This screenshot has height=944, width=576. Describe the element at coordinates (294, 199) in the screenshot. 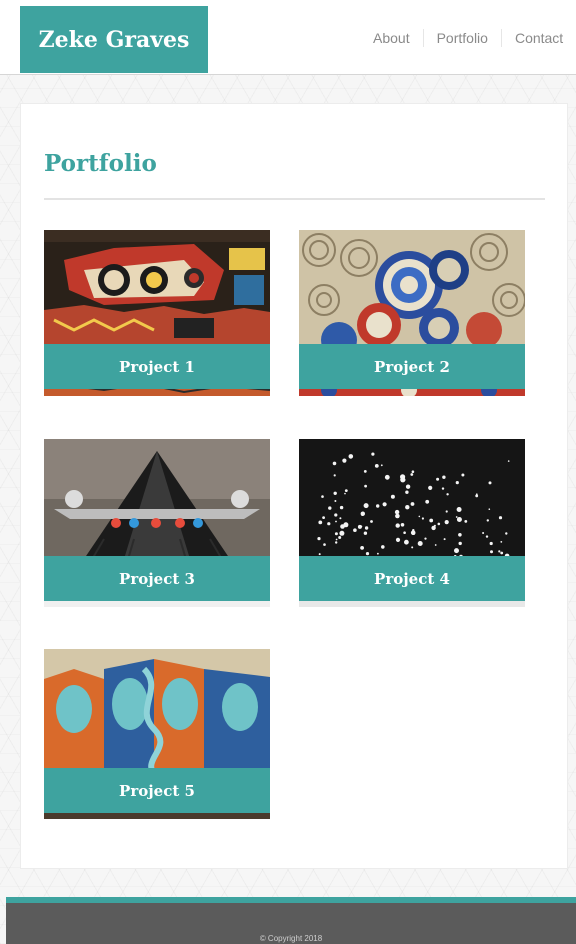

I see `title-divider` at that location.